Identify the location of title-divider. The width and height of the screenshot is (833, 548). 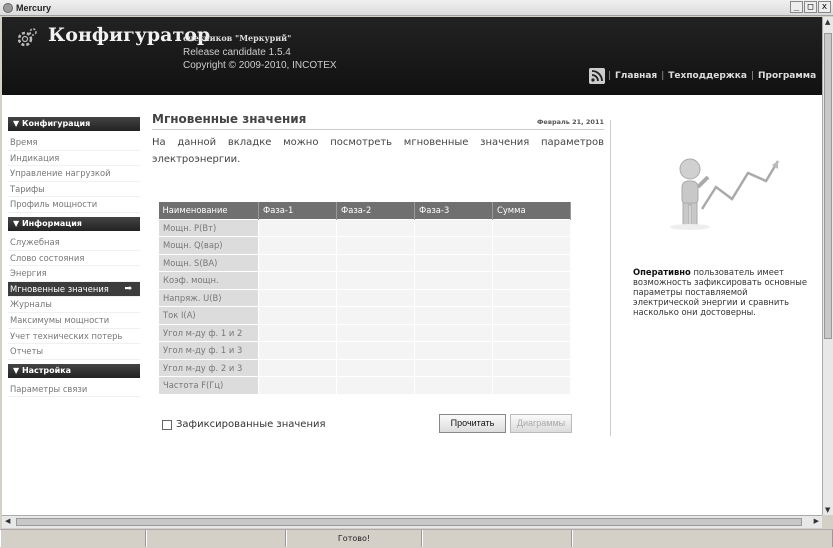
(378, 129).